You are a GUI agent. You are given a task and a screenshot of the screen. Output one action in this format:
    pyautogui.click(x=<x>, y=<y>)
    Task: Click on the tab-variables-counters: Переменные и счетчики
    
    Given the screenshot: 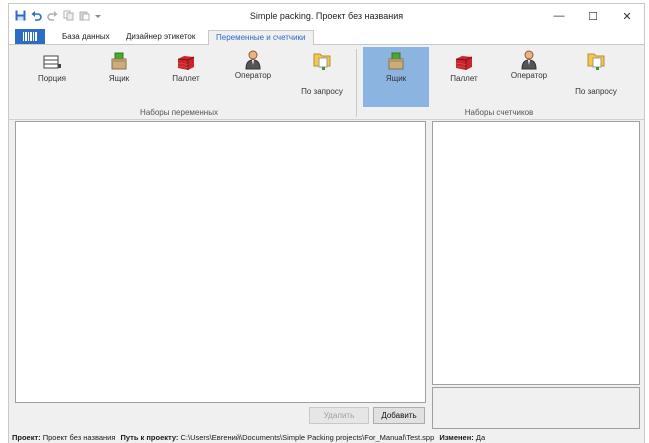 What is the action you would take?
    pyautogui.click(x=261, y=38)
    